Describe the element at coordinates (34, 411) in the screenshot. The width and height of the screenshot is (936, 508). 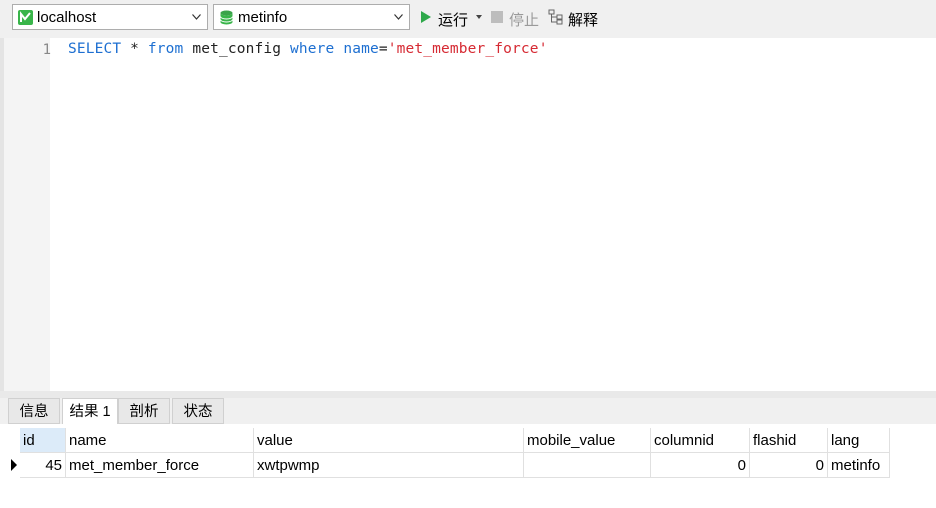
I see `tab-info: 信息` at that location.